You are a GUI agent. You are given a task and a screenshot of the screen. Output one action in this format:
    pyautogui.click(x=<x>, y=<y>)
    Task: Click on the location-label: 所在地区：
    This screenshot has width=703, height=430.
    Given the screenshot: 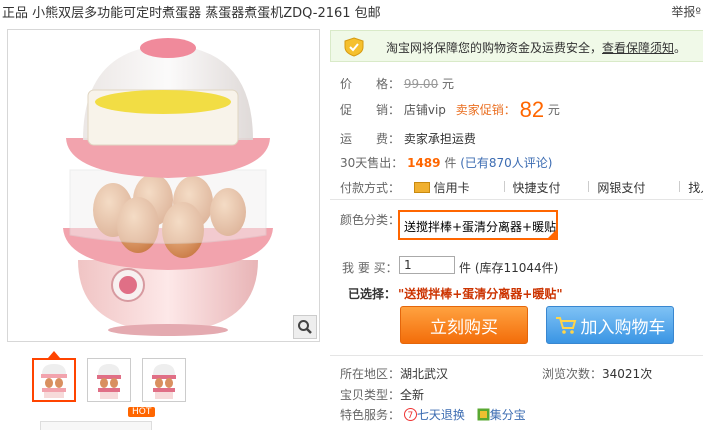 What is the action you would take?
    pyautogui.click(x=370, y=374)
    